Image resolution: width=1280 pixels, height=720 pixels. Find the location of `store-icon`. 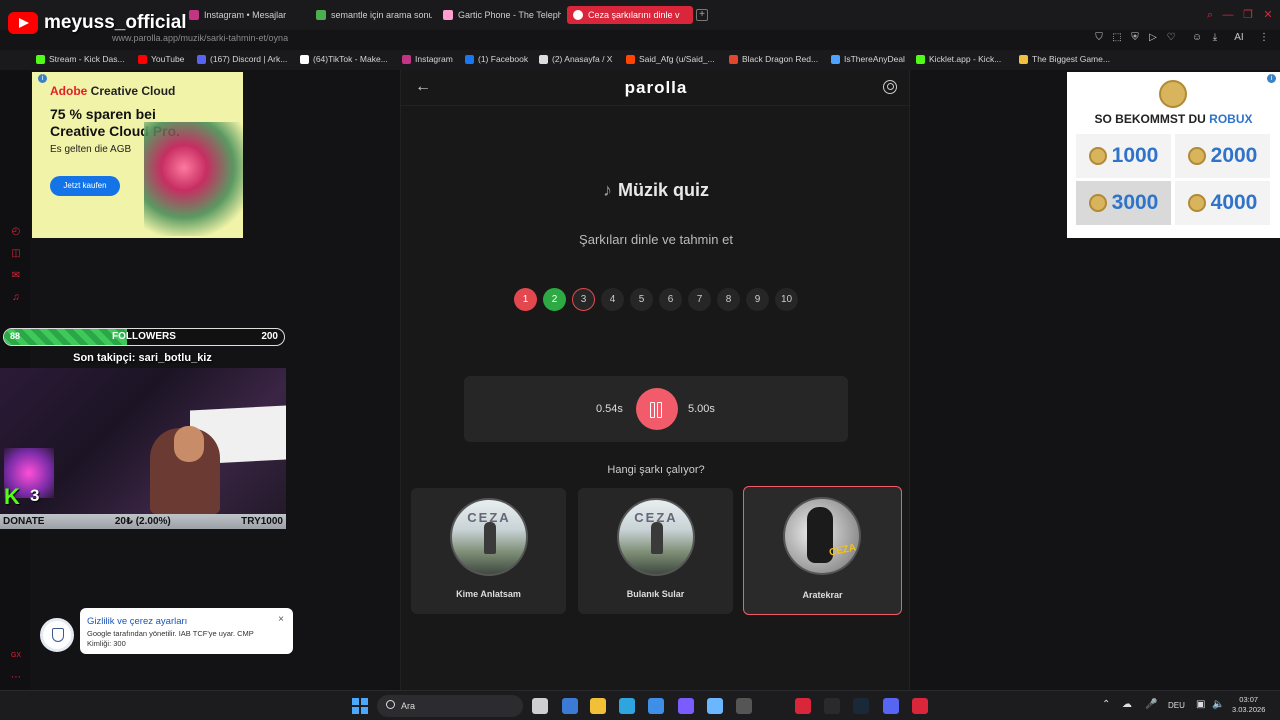

store-icon is located at coordinates (656, 706).